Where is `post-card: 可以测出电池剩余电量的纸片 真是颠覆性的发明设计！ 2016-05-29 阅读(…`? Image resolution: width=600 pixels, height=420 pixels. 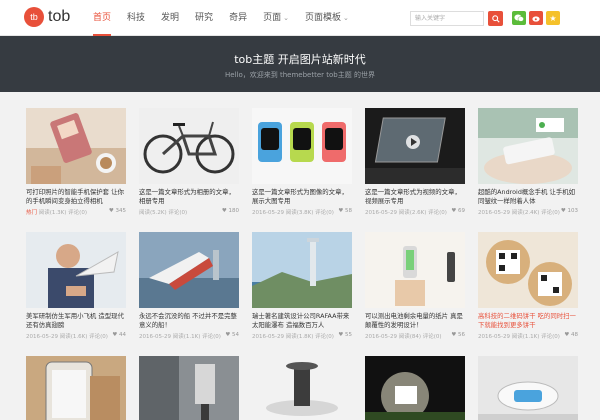
post-card: 可以测出电池剩余电量的纸片 真是颠覆性的发明设计！ 2016-05-29 阅读(… is located at coordinates (415, 286).